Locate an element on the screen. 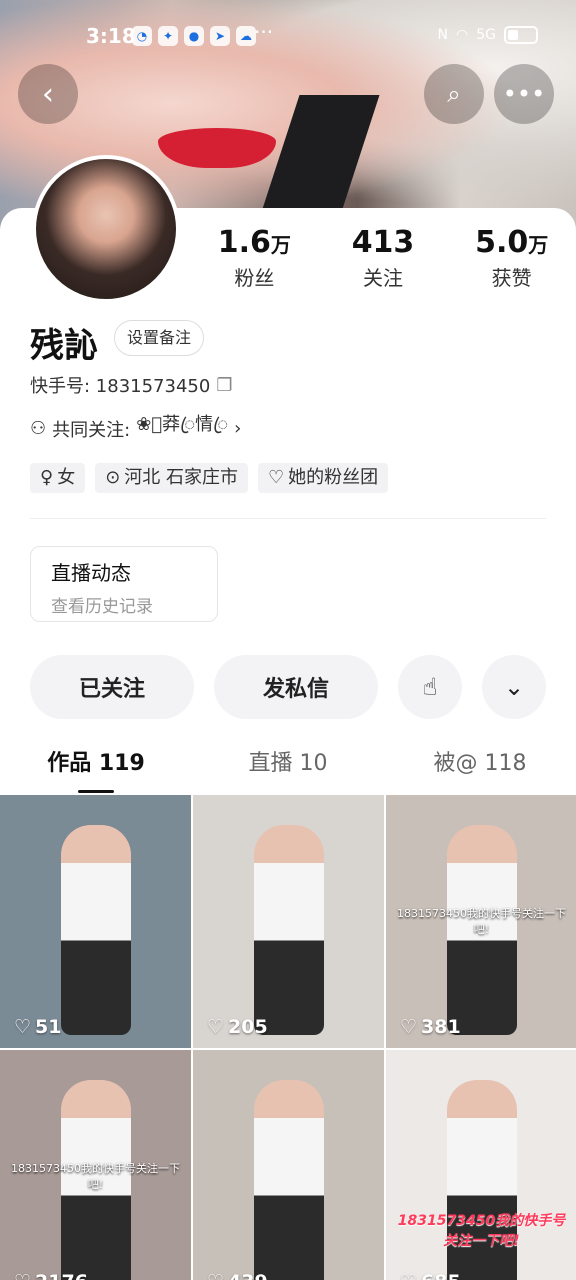 Image resolution: width=576 pixels, height=1280 pixels. stat-fans-unit: 万 is located at coordinates (280, 245).